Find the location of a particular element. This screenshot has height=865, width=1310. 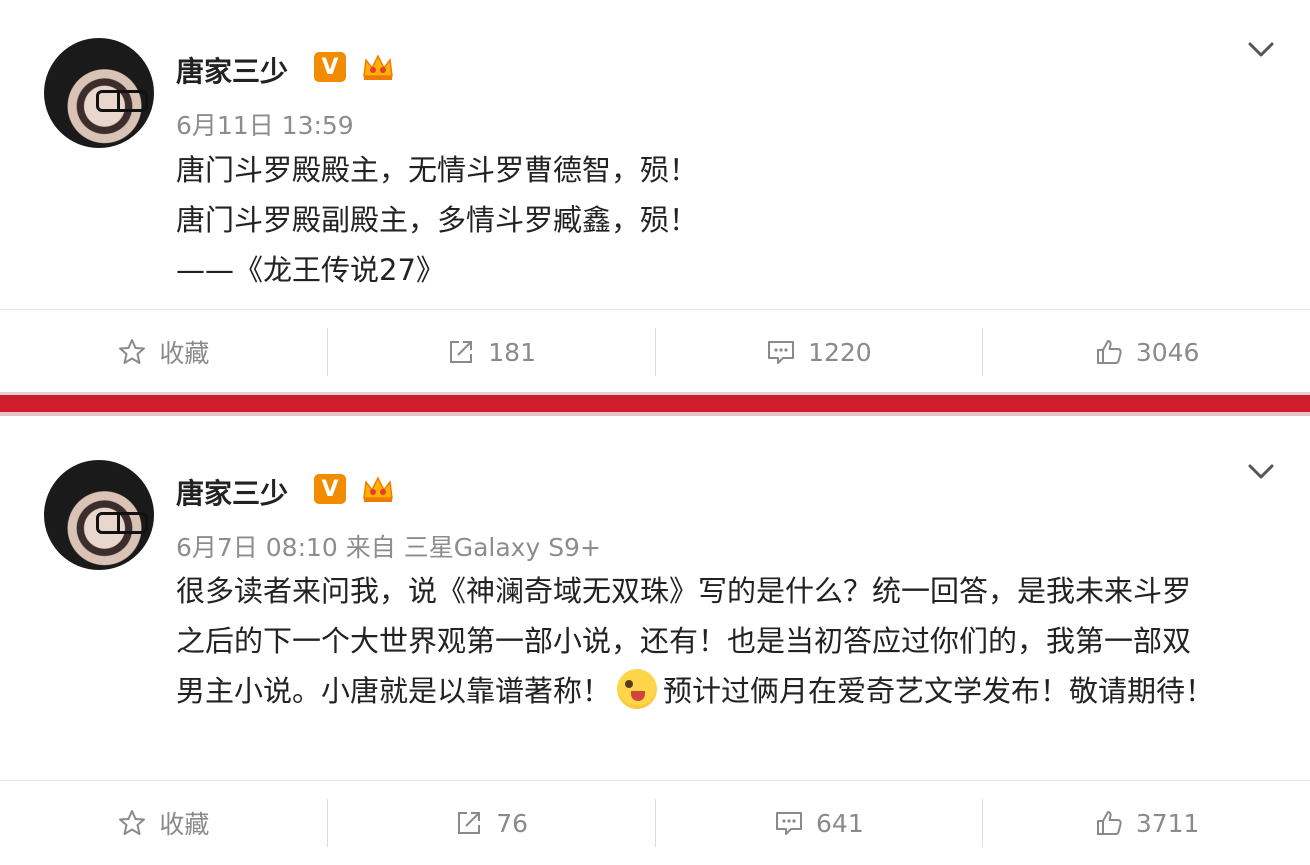

comment-button: 1220 is located at coordinates (819, 352).